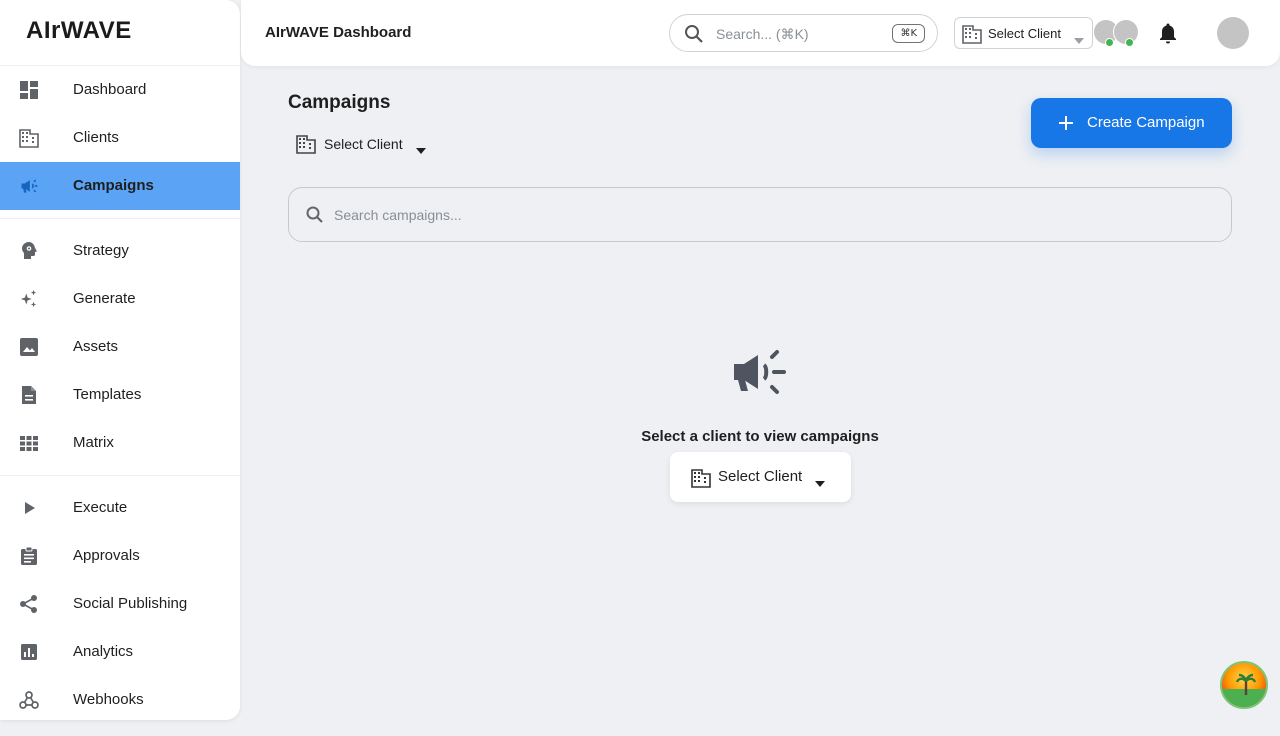 This screenshot has height=736, width=1280. Describe the element at coordinates (29, 443) in the screenshot. I see `grid-icon` at that location.